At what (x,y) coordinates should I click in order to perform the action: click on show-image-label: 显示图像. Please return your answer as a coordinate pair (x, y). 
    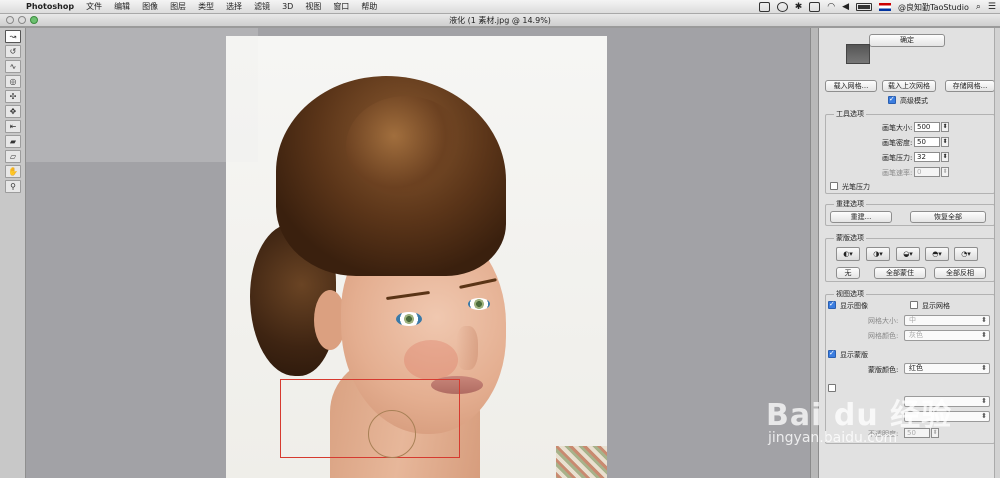
    Looking at the image, I should click on (854, 306).